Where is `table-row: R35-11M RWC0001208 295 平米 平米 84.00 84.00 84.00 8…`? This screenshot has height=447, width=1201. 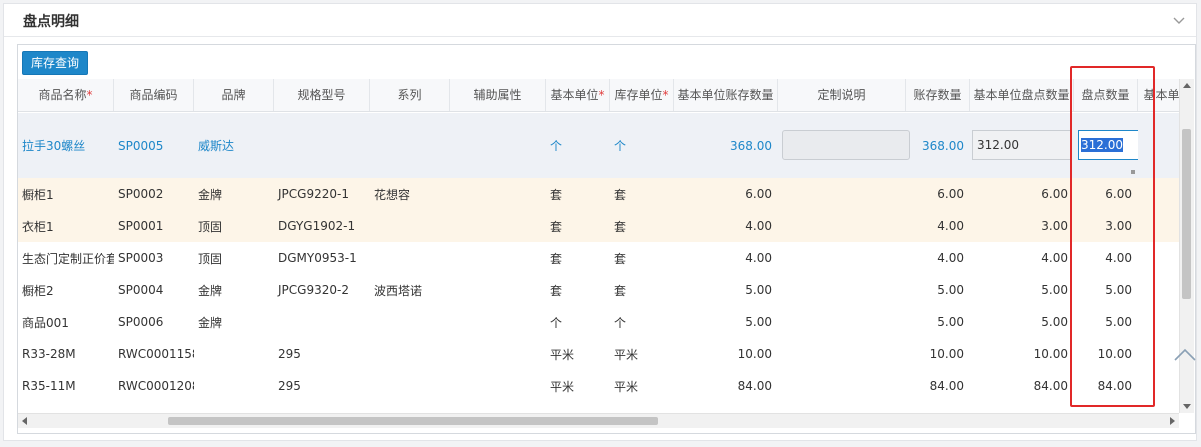 table-row: R35-11M RWC0001208 295 平米 平米 84.00 84.00 84.00 8… is located at coordinates (598, 386).